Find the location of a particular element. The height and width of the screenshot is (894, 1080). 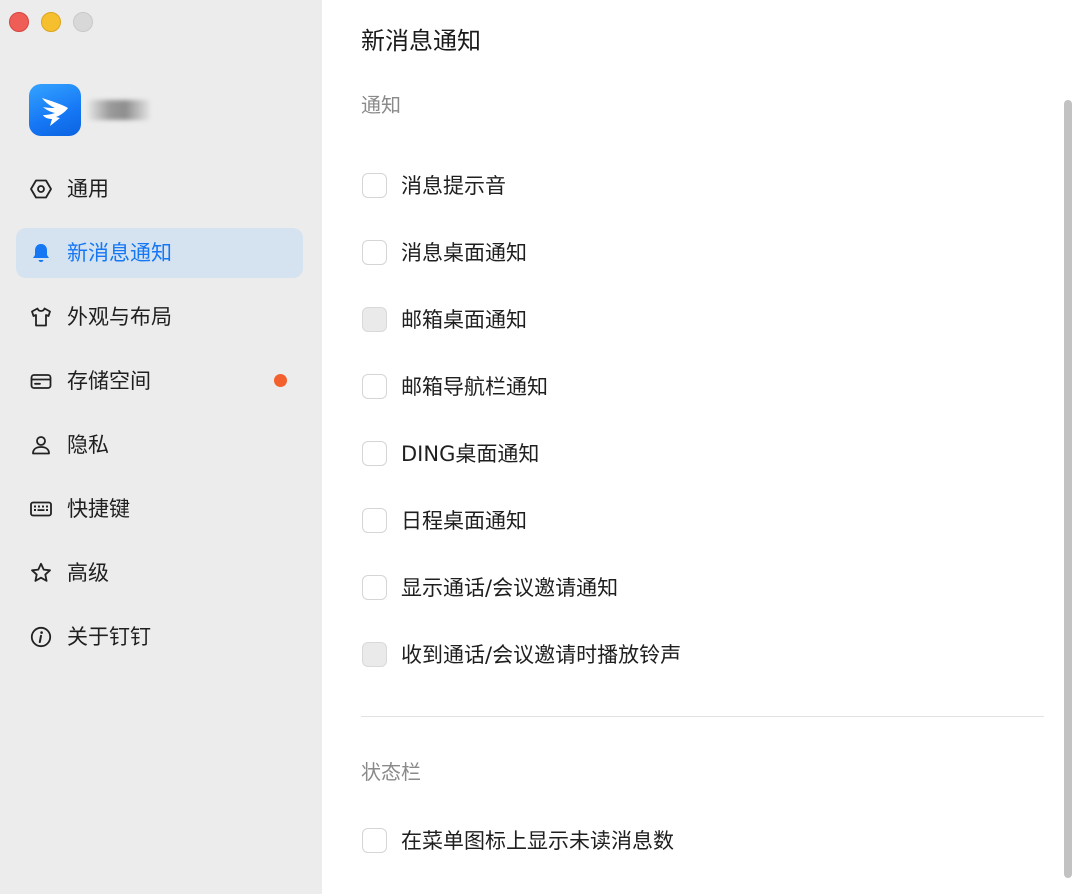

keyboard-icon is located at coordinates (41, 509).